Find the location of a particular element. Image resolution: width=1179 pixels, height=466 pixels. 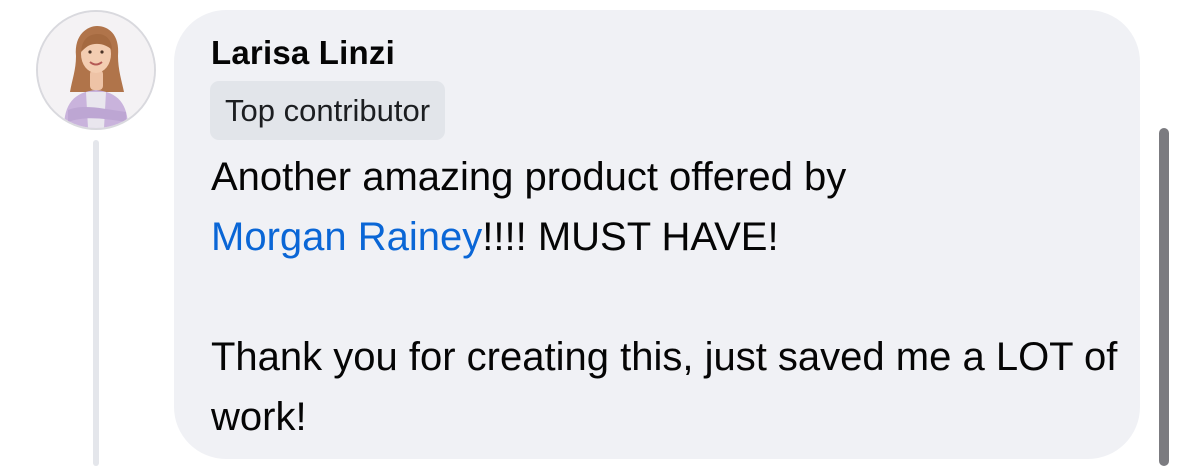

comment-text-intro: Another amazing product offered by is located at coordinates (529, 177).